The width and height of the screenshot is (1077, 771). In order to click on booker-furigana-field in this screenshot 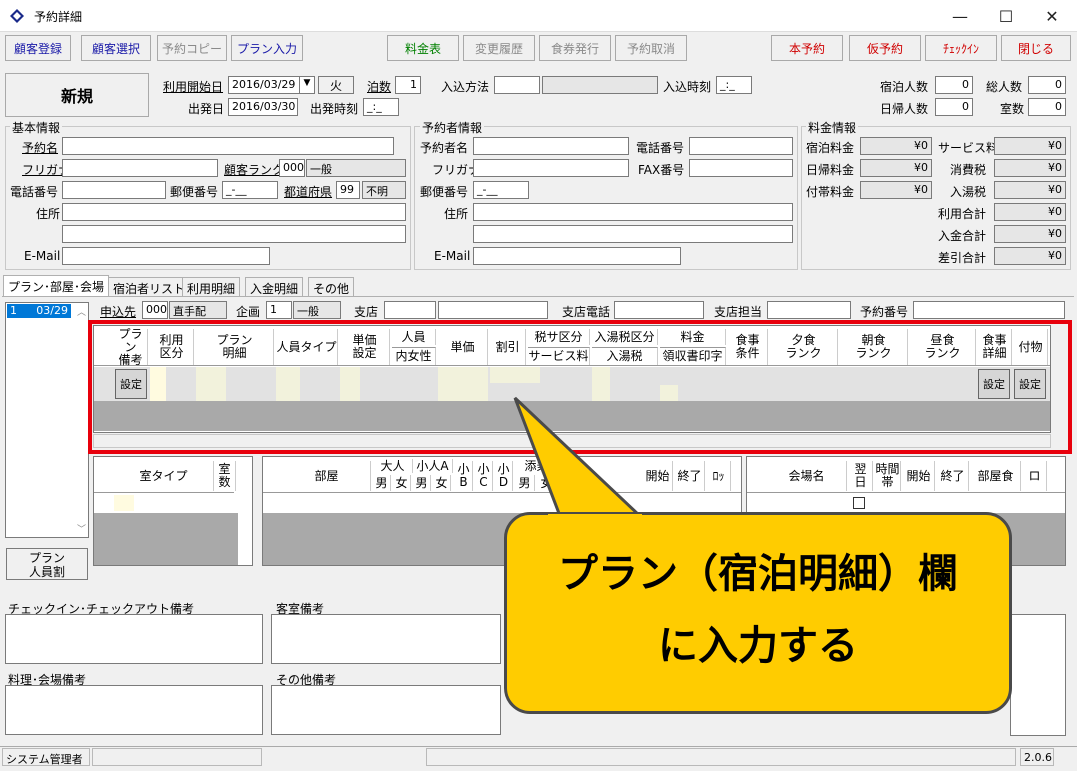, I will do `click(551, 168)`.